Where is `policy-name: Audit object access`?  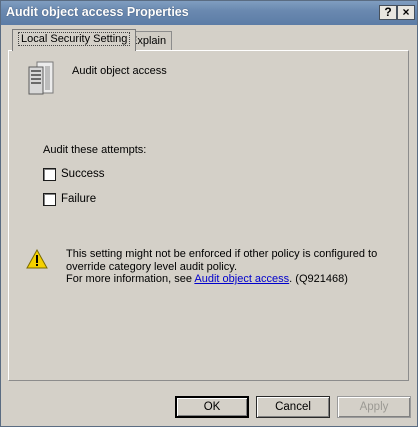 policy-name: Audit object access is located at coordinates (119, 71).